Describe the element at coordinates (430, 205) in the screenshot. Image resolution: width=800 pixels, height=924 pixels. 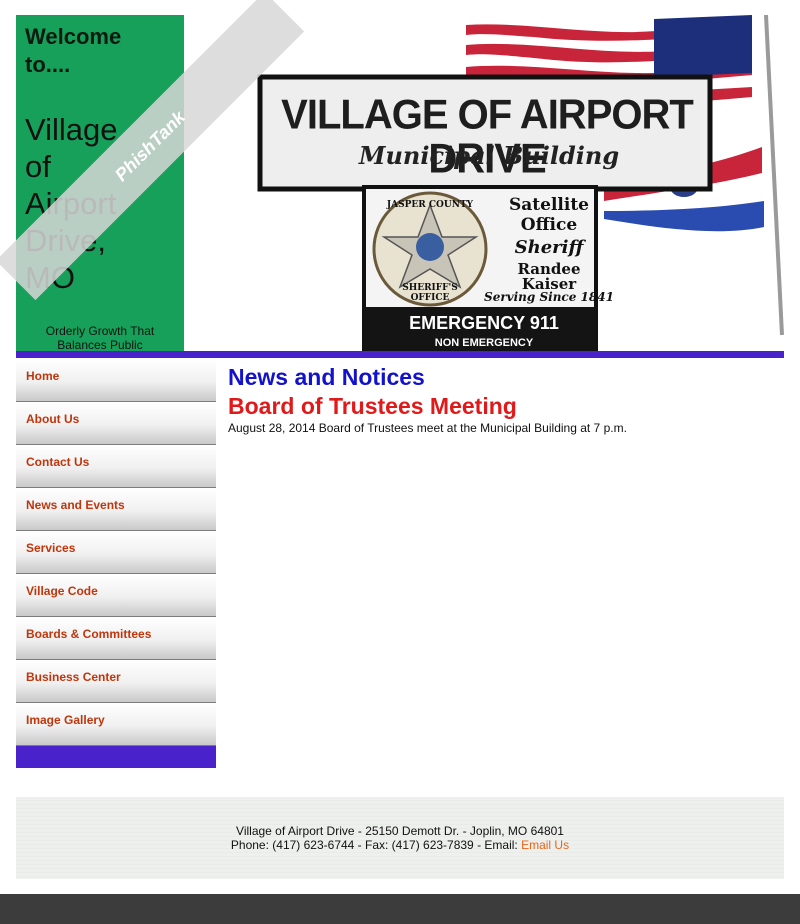
I see `badge-text: JASPER COUNTY` at that location.